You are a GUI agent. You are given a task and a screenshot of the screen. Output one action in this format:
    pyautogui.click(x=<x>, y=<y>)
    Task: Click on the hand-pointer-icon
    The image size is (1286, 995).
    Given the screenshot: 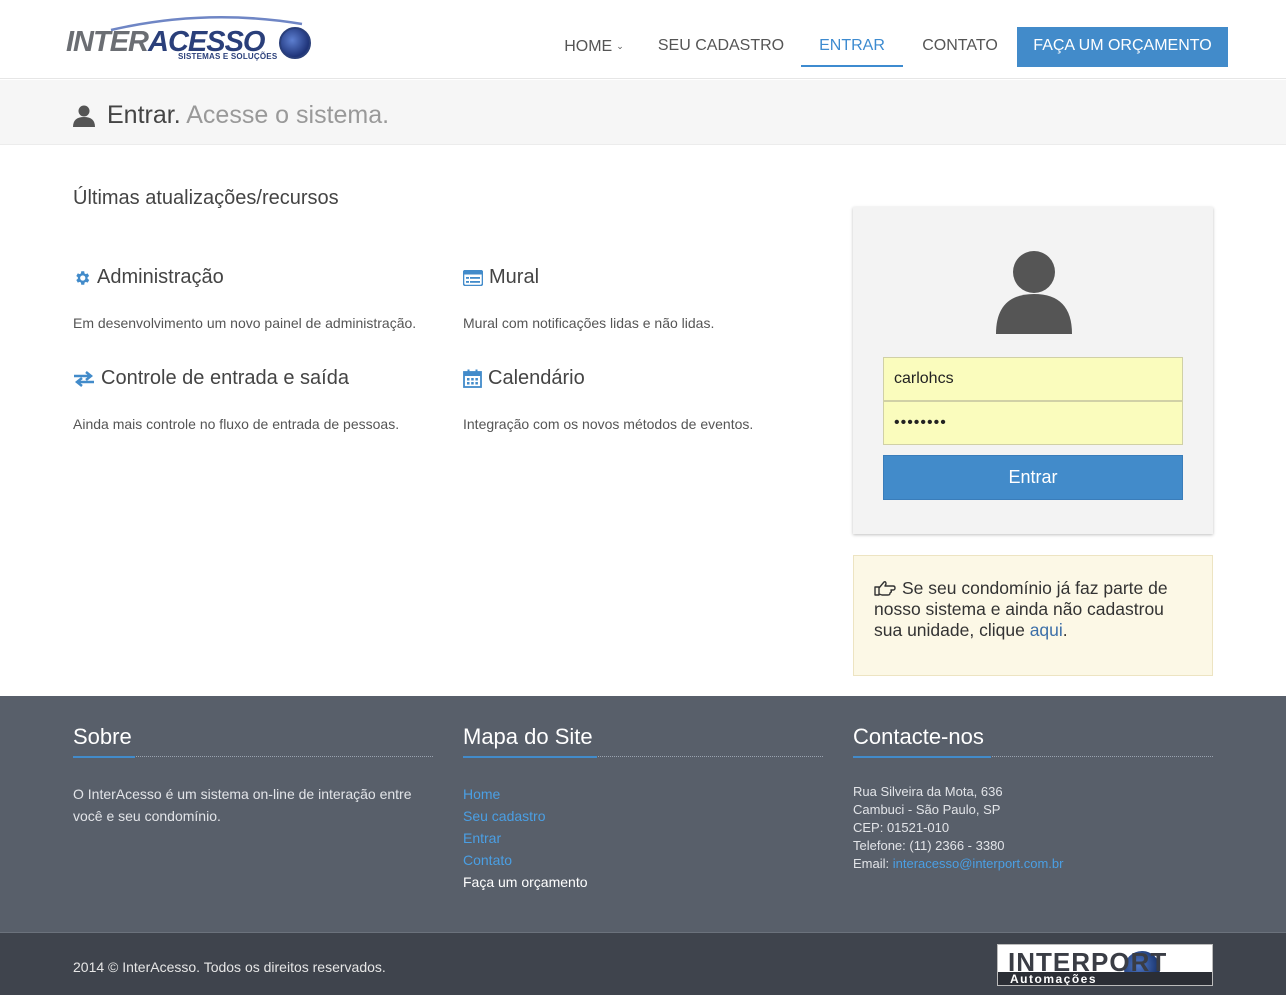 What is the action you would take?
    pyautogui.click(x=885, y=588)
    